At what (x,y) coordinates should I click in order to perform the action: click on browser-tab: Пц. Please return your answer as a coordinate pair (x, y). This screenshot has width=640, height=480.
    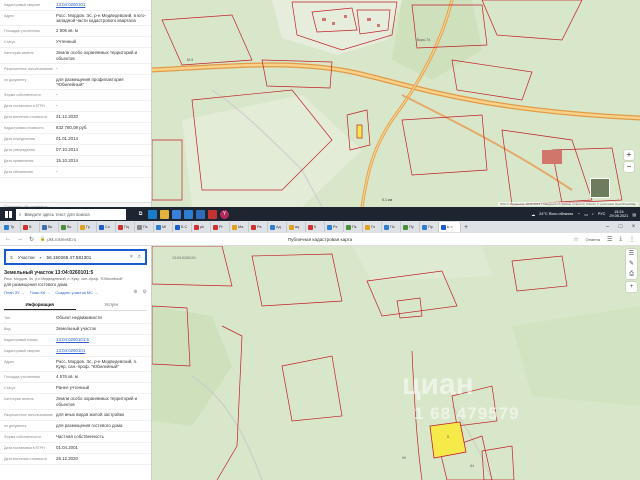
    Looking at the image, I should click on (125, 227).